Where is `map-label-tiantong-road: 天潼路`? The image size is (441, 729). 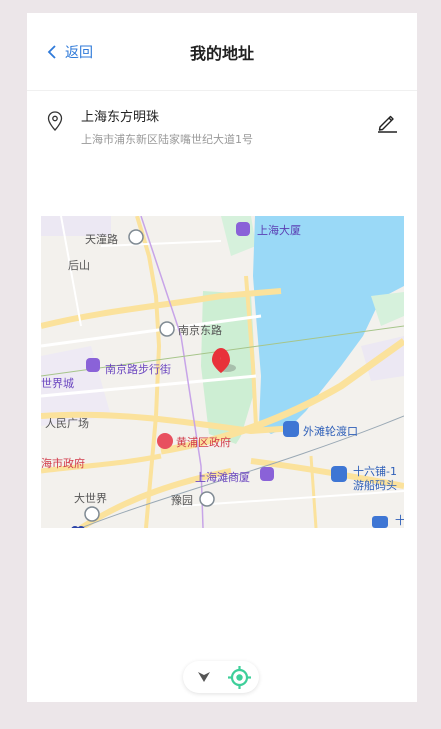
map-label-tiantong-road: 天潼路 is located at coordinates (101, 239).